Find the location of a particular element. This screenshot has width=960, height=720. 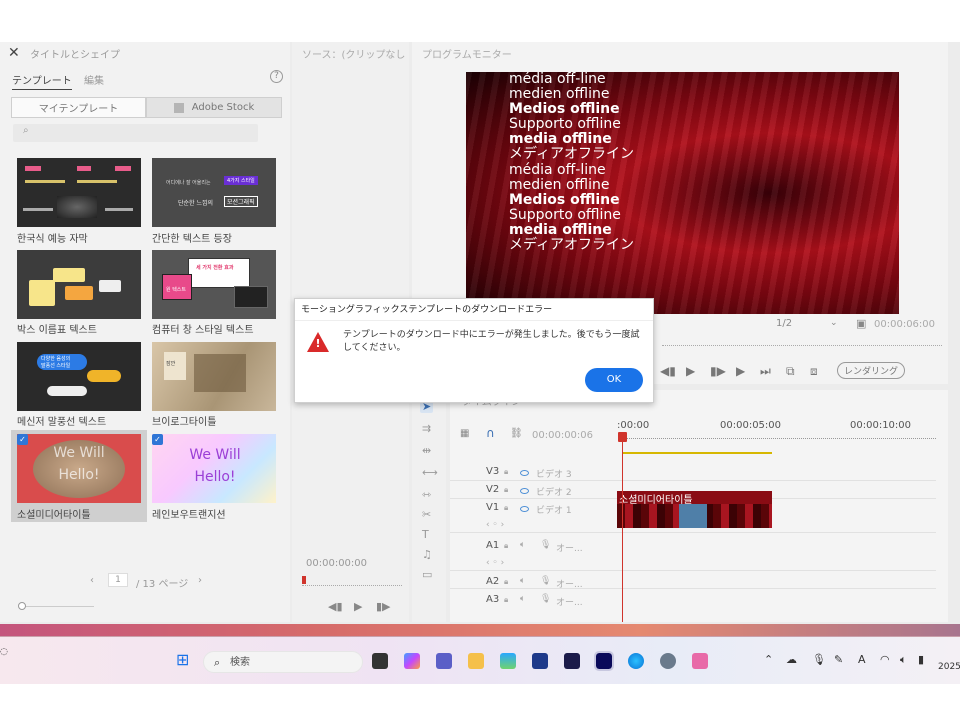

template-7-checkbox: ✓ is located at coordinates (22, 439).